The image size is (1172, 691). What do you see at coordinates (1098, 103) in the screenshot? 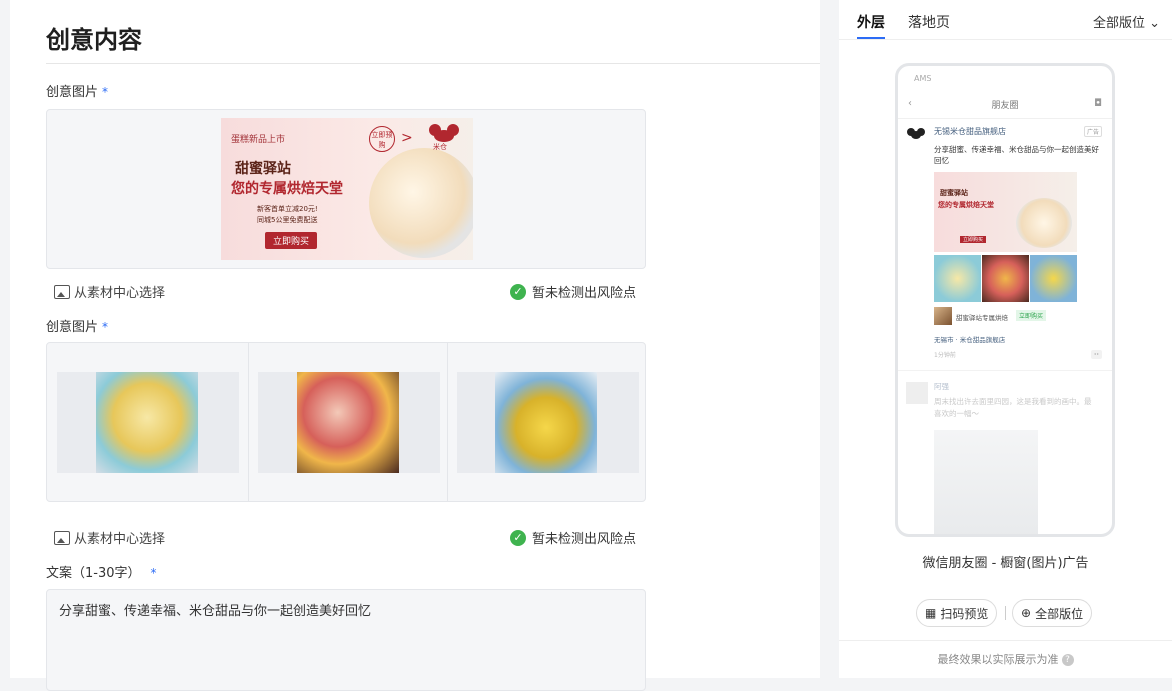
I see `camera-icon: ◘` at bounding box center [1098, 103].